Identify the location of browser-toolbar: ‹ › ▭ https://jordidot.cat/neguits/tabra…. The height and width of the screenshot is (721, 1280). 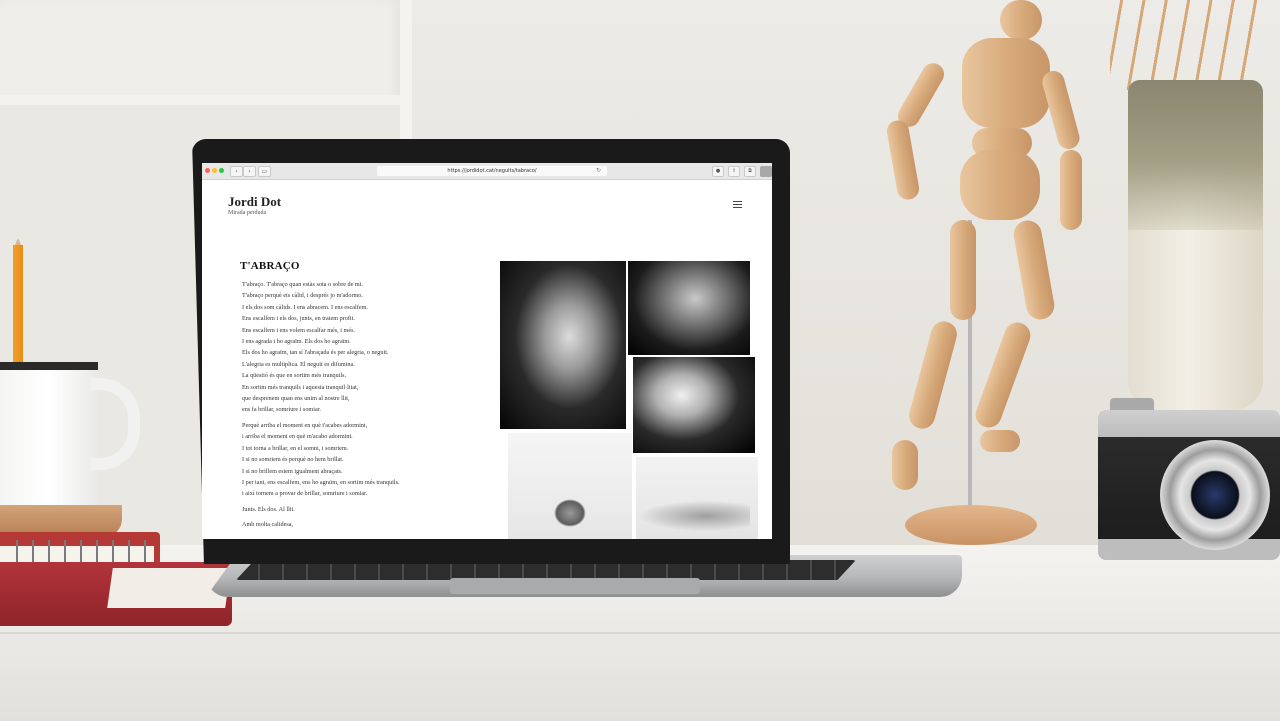
(487, 171).